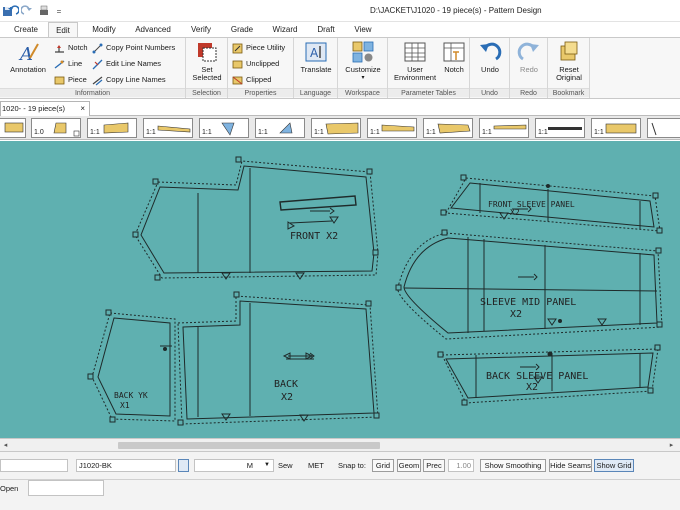 The image size is (680, 510). Describe the element at coordinates (26, 29) in the screenshot. I see `tab-create: Create` at that location.